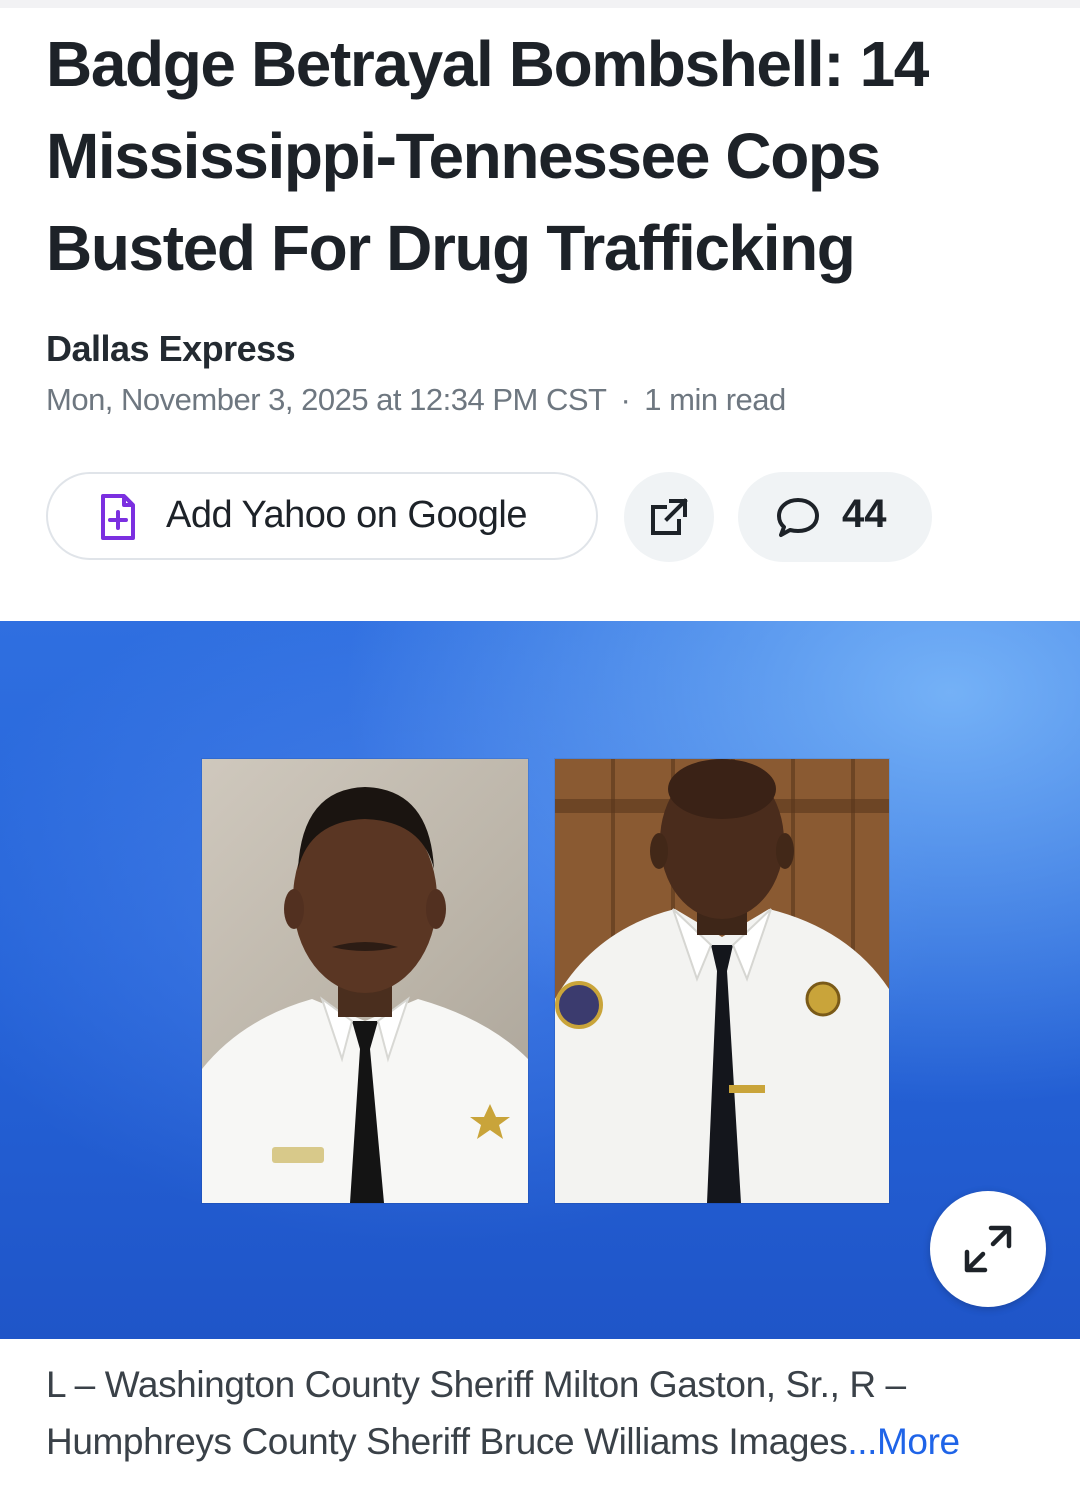 This screenshot has height=1488, width=1080. I want to click on speech-bubble-icon, so click(798, 517).